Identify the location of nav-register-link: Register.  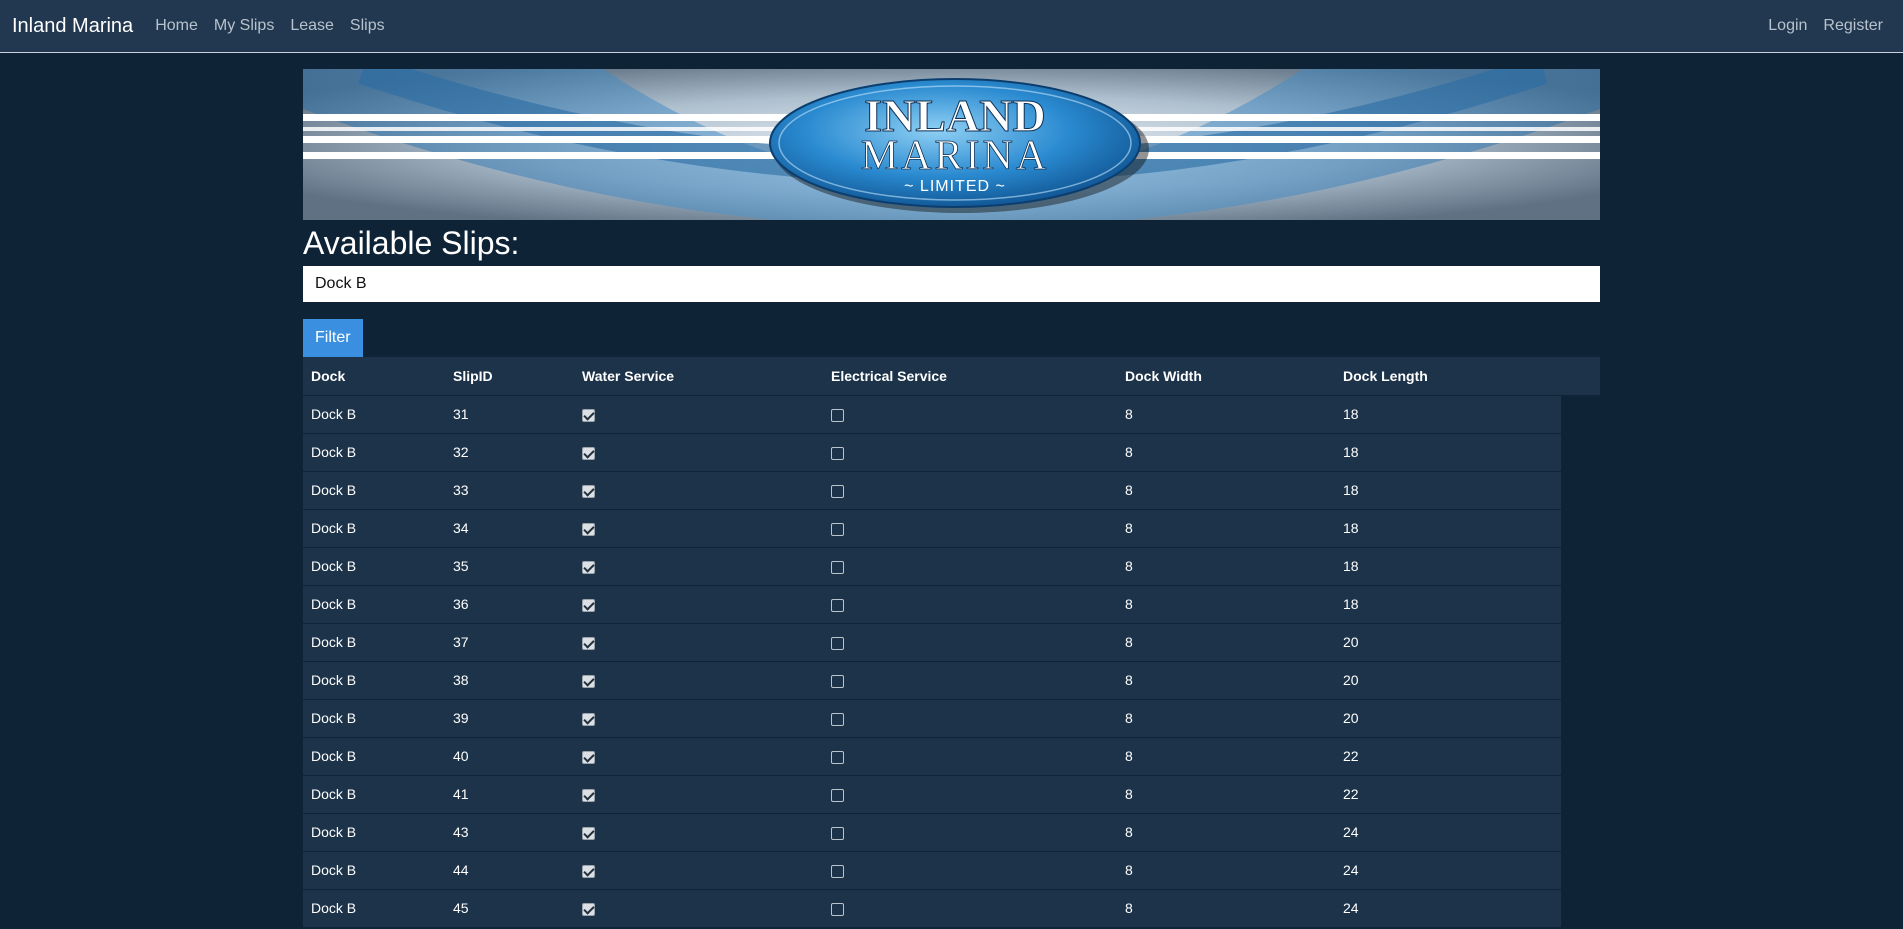
(1853, 26).